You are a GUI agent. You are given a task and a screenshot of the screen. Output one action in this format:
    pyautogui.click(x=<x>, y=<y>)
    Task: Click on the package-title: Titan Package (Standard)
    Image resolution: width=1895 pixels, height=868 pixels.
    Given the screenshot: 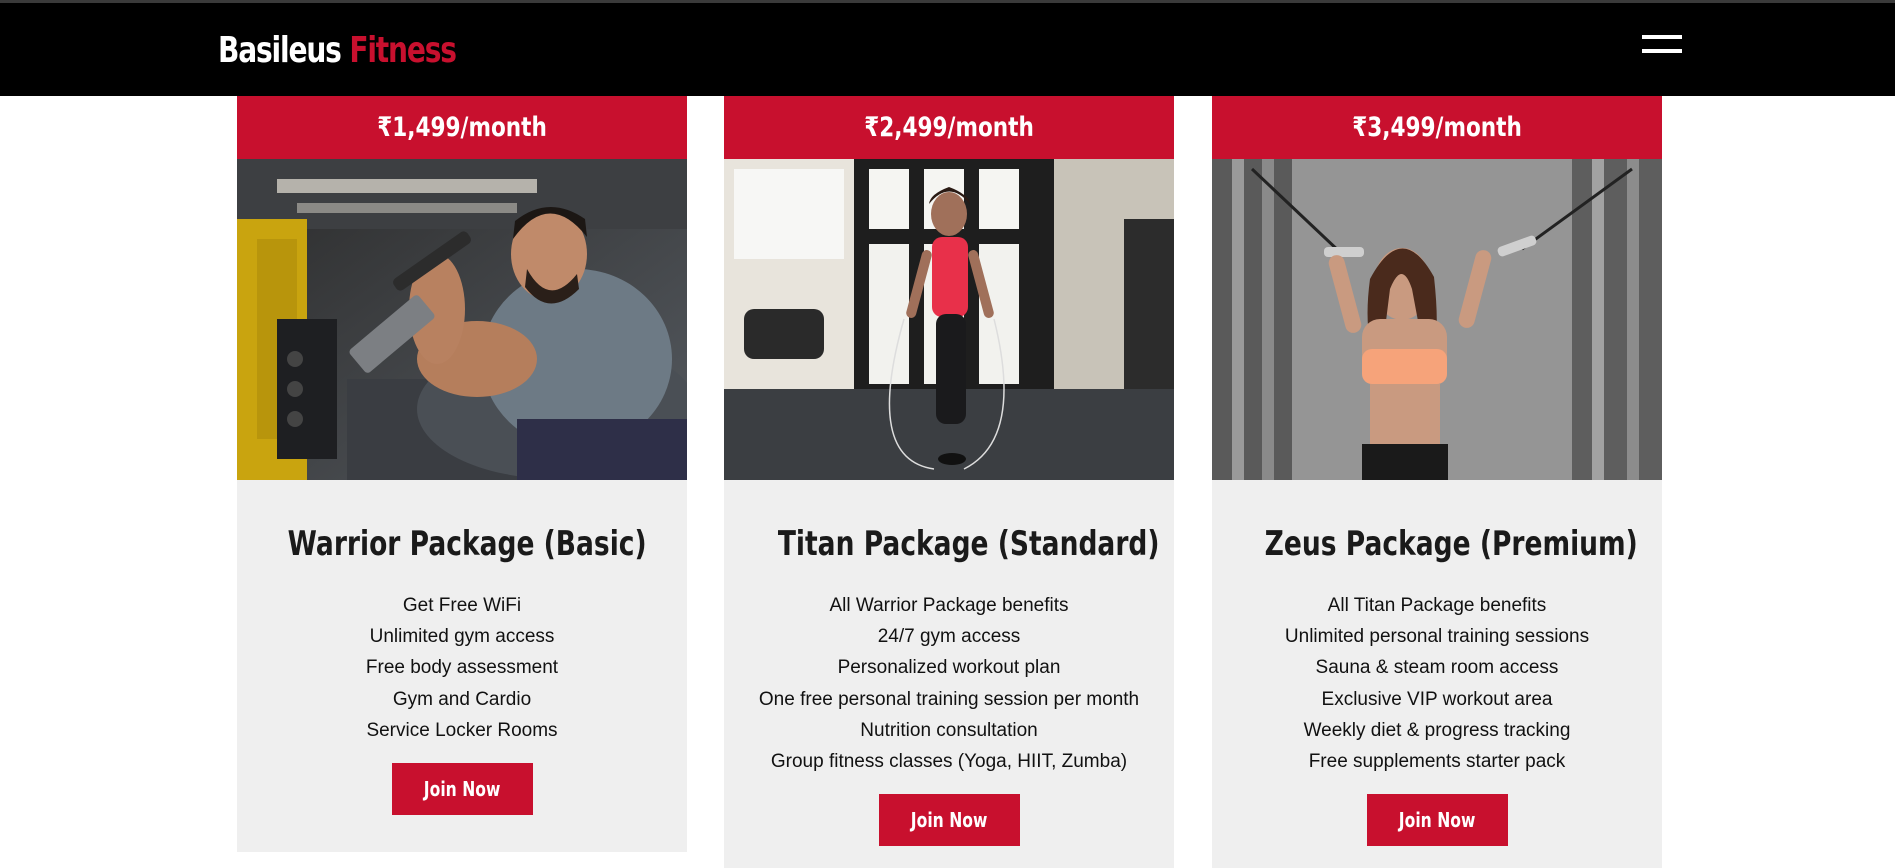 What is the action you would take?
    pyautogui.click(x=968, y=544)
    